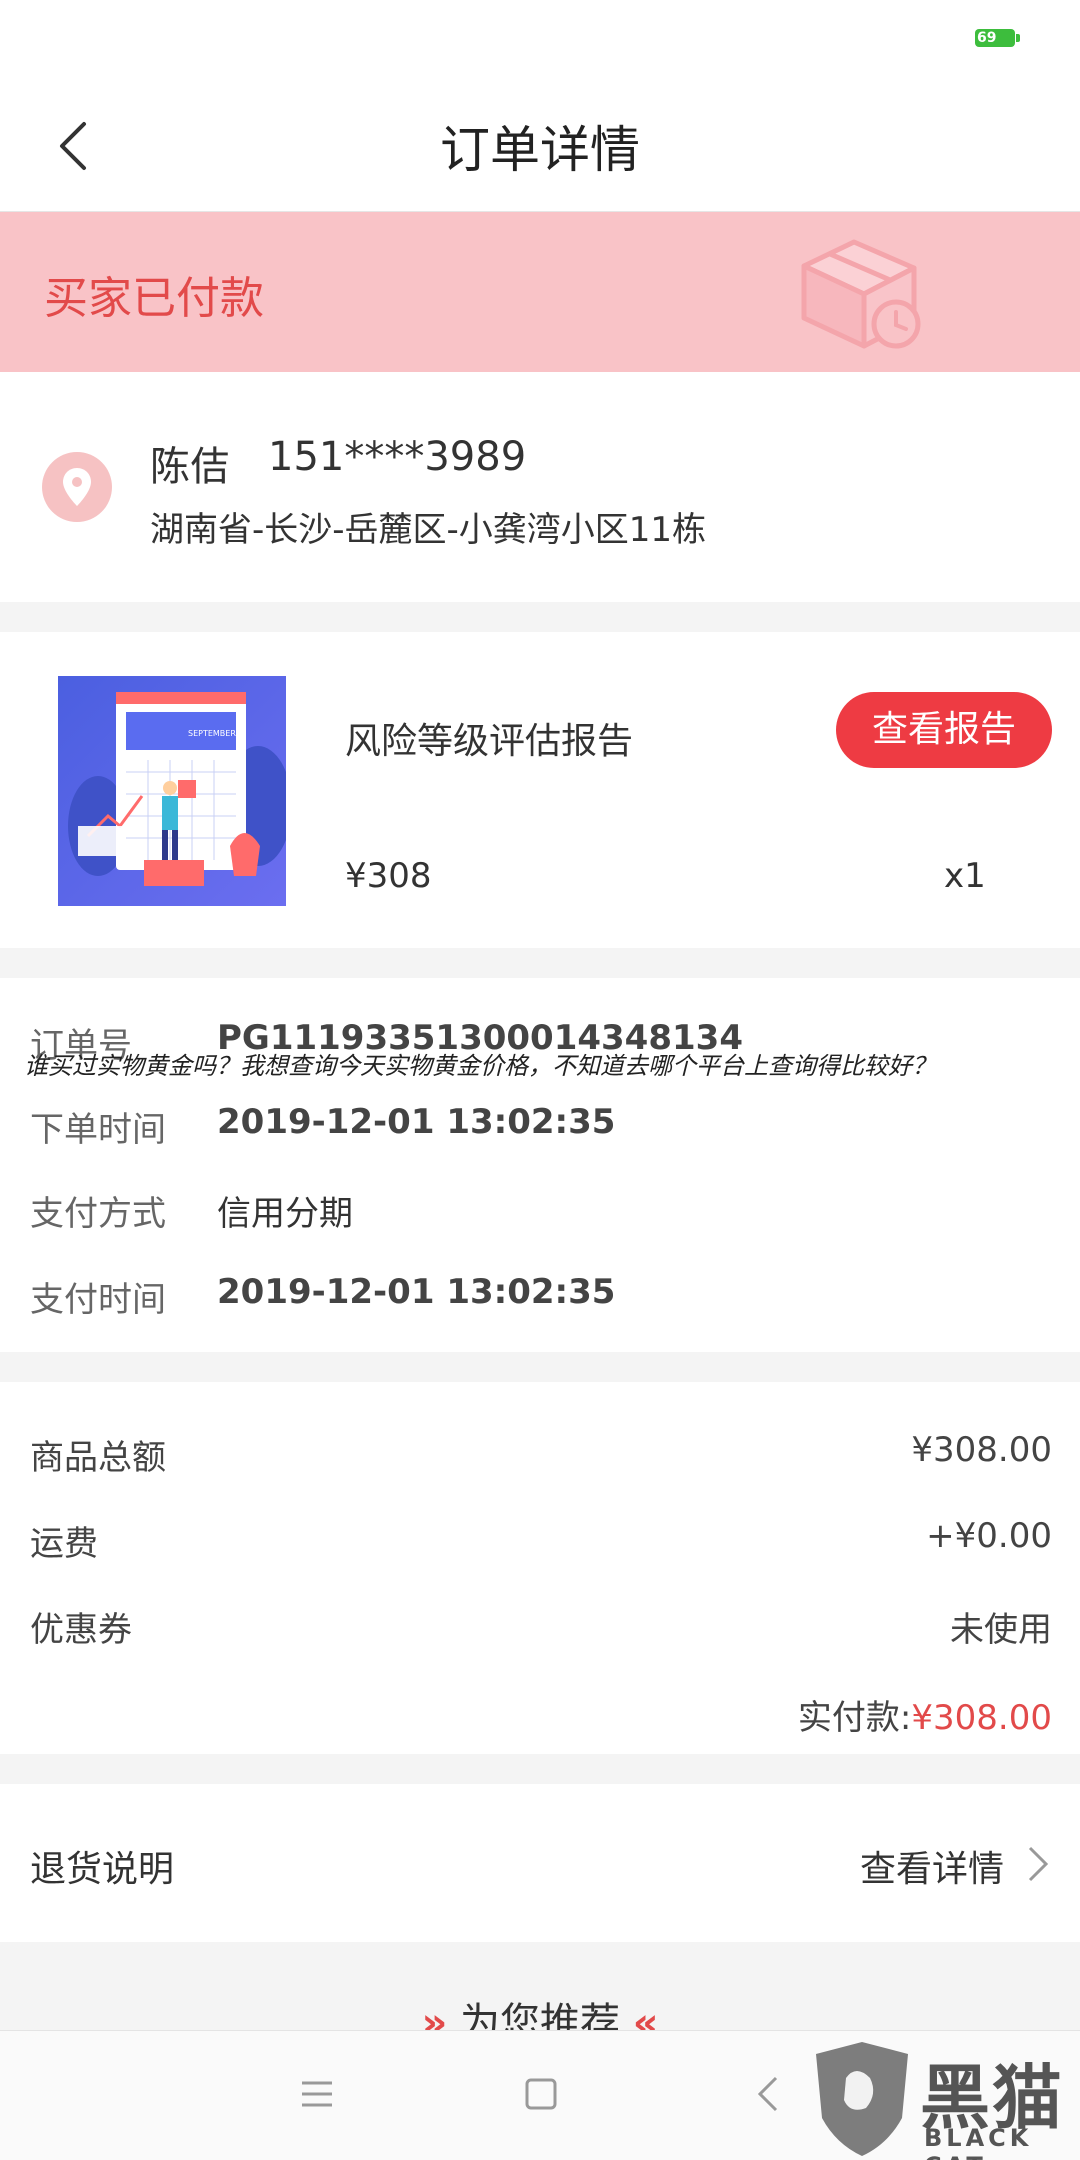 The width and height of the screenshot is (1080, 2160). What do you see at coordinates (154, 298) in the screenshot?
I see `order-status-text: 买家已付款` at bounding box center [154, 298].